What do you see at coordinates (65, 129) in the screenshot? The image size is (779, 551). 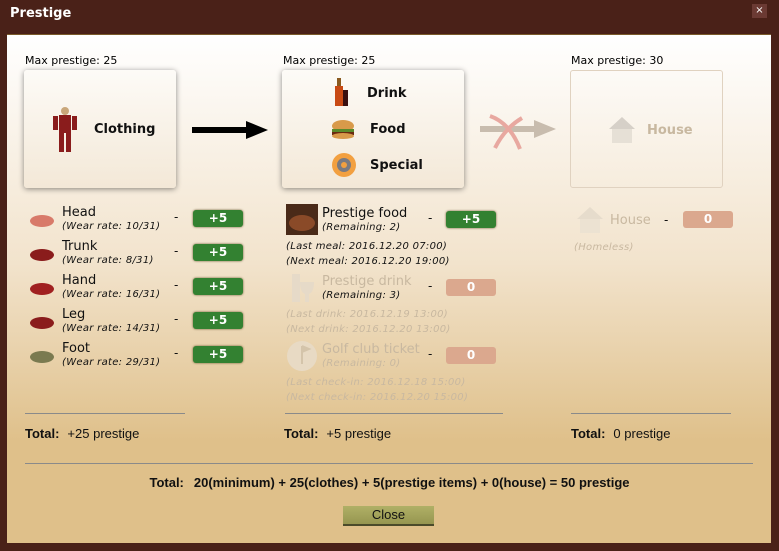 I see `clothing-figure-icon` at bounding box center [65, 129].